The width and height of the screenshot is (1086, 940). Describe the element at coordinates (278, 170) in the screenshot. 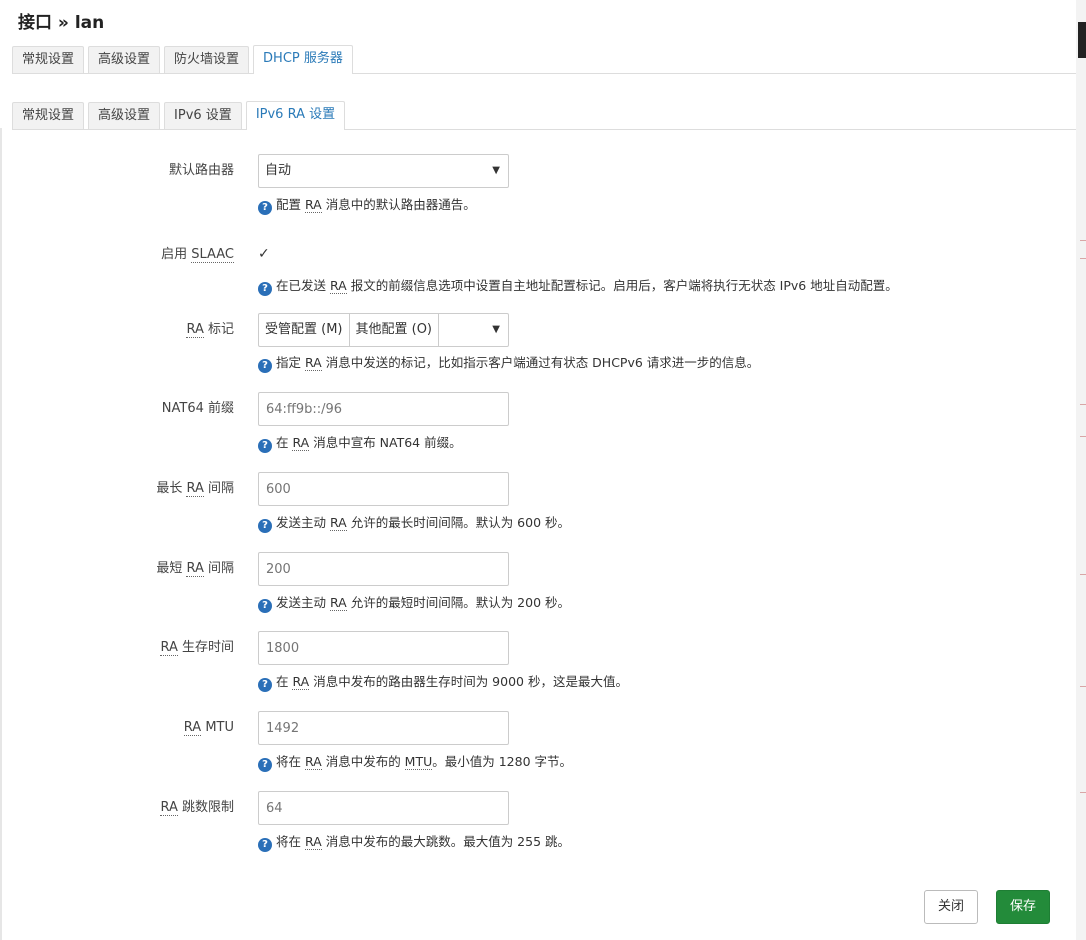

I see `default-router-value: 自动` at that location.